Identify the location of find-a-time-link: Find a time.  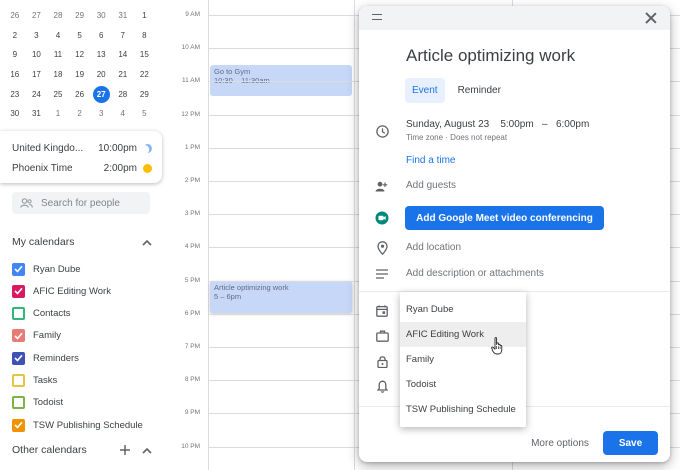
(430, 160).